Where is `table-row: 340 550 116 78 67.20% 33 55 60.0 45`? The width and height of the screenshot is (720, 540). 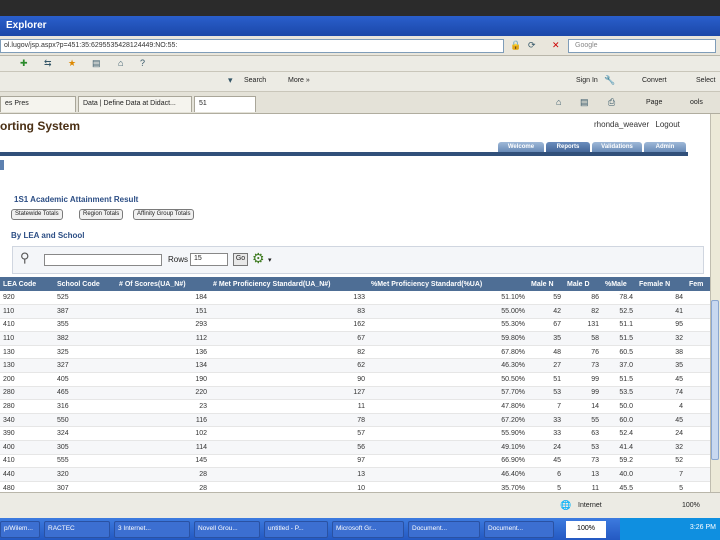 table-row: 340 550 116 78 67.20% 33 55 60.0 45 is located at coordinates (356, 420).